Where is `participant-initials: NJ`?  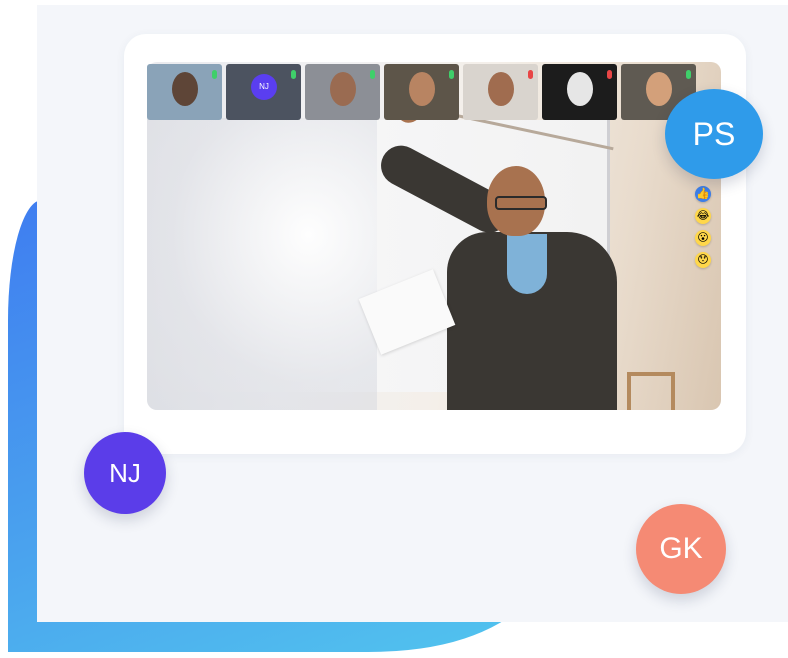 participant-initials: NJ is located at coordinates (264, 87).